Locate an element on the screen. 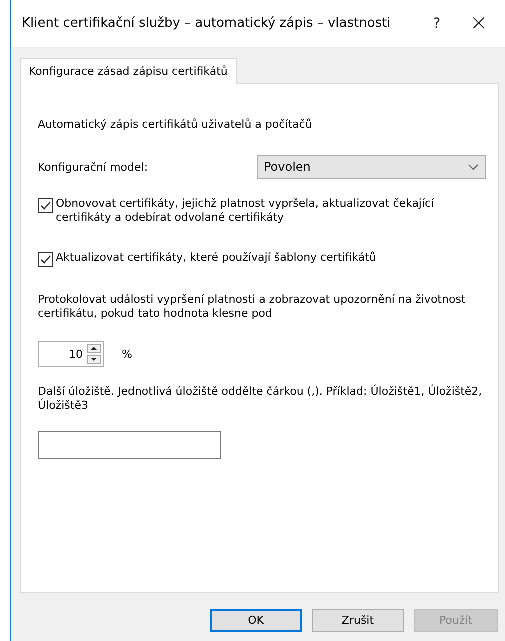 This screenshot has height=641, width=505. close-button: × is located at coordinates (479, 23).